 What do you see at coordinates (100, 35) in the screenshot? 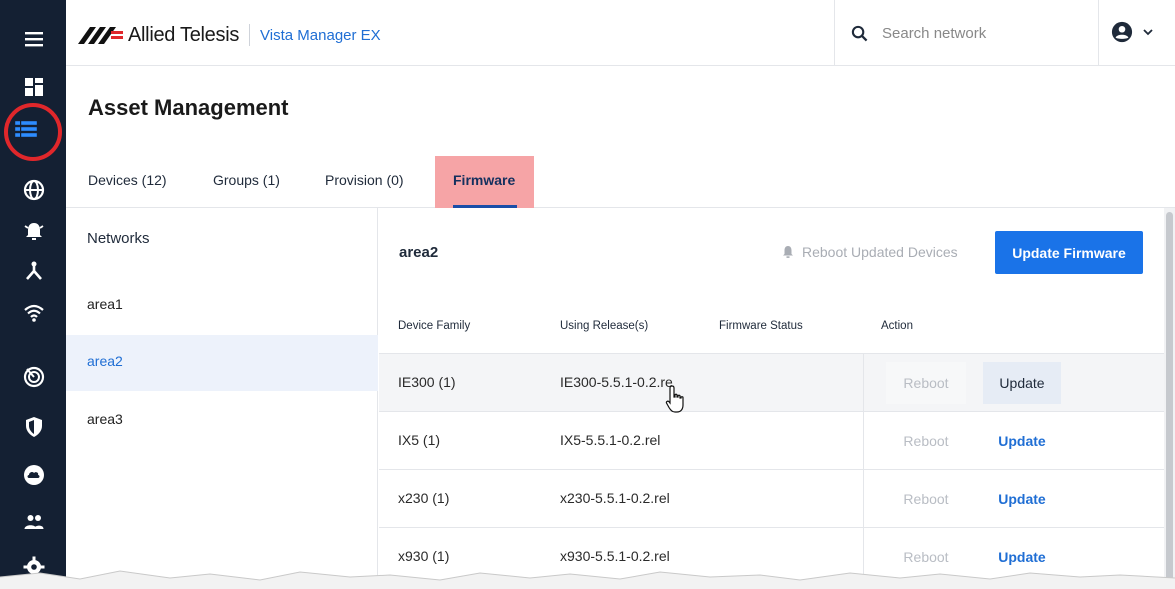
I see `allied-telesis-logo-icon` at bounding box center [100, 35].